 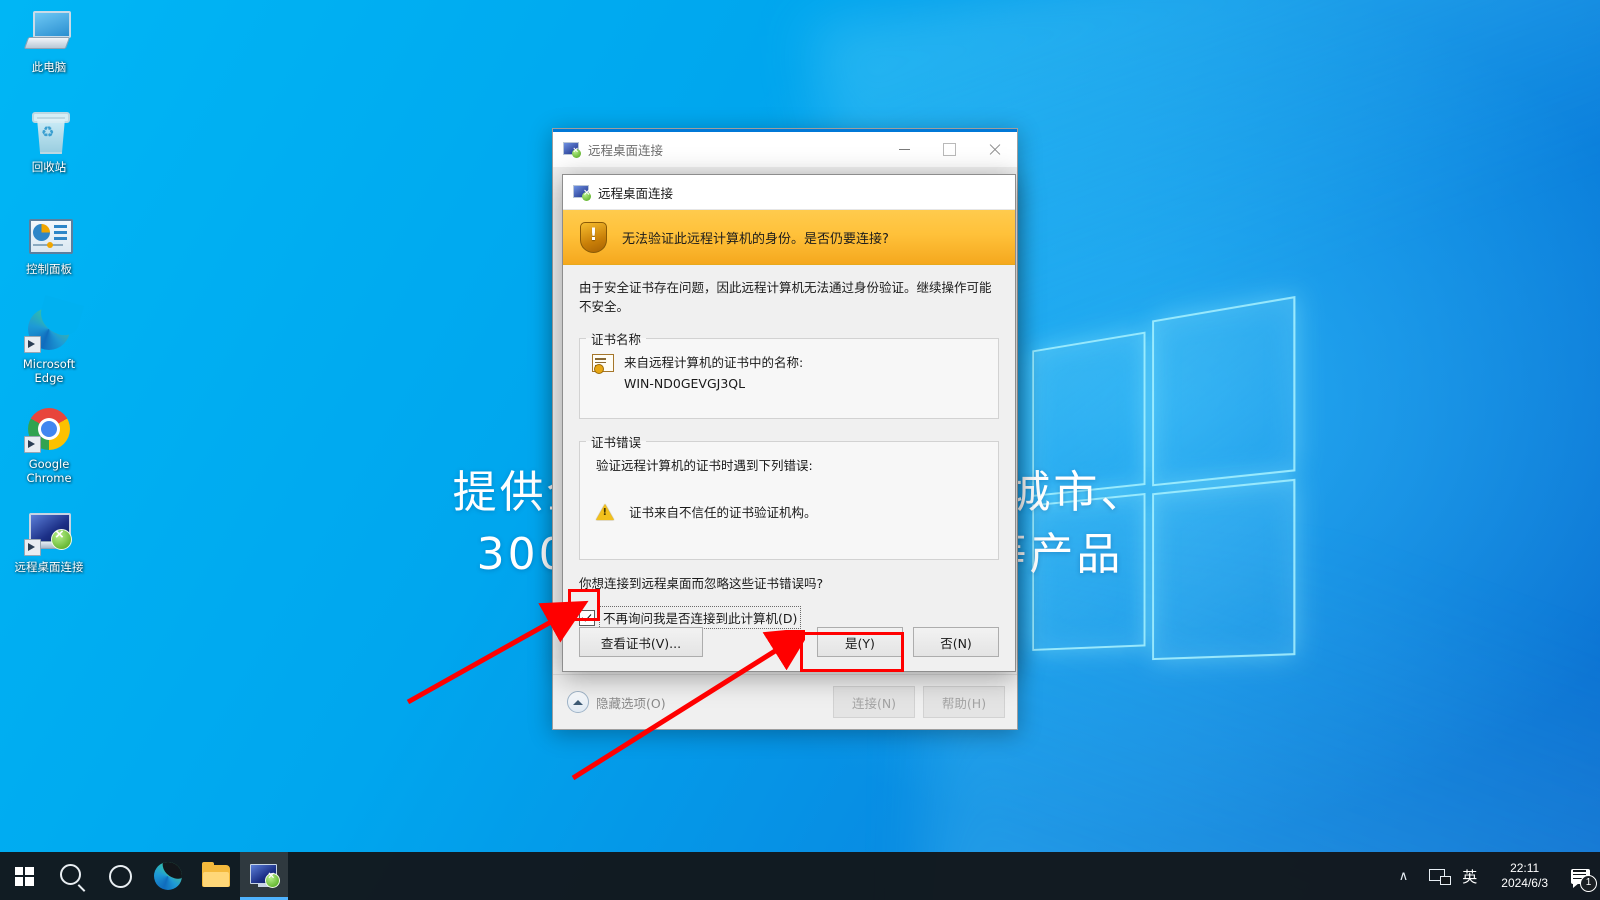 I want to click on certificate-error-legend: 证书错误, so click(x=616, y=442).